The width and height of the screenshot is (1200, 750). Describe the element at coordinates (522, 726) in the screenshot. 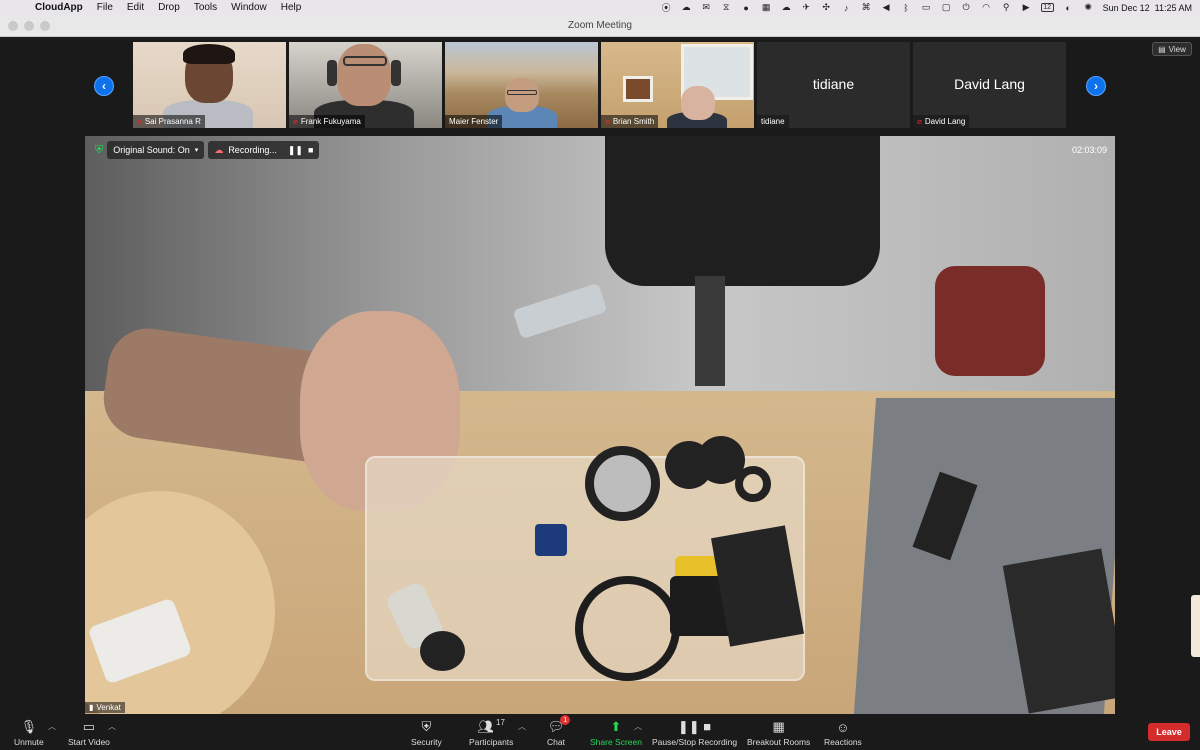

I see `participants-options-caret: ︿` at that location.